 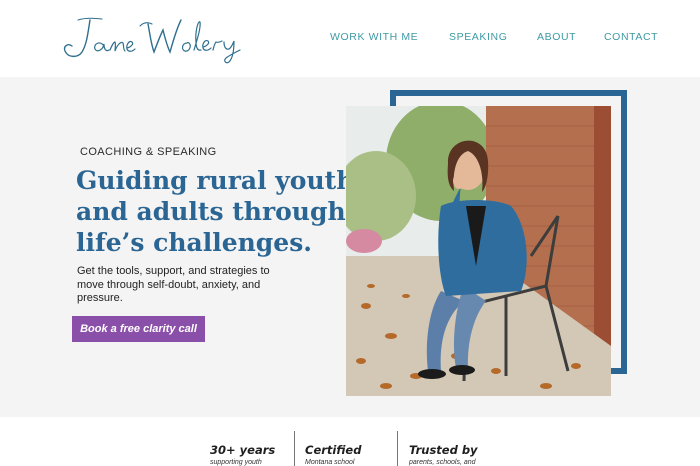 What do you see at coordinates (243, 450) in the screenshot?
I see `stat-title: 30+ years` at bounding box center [243, 450].